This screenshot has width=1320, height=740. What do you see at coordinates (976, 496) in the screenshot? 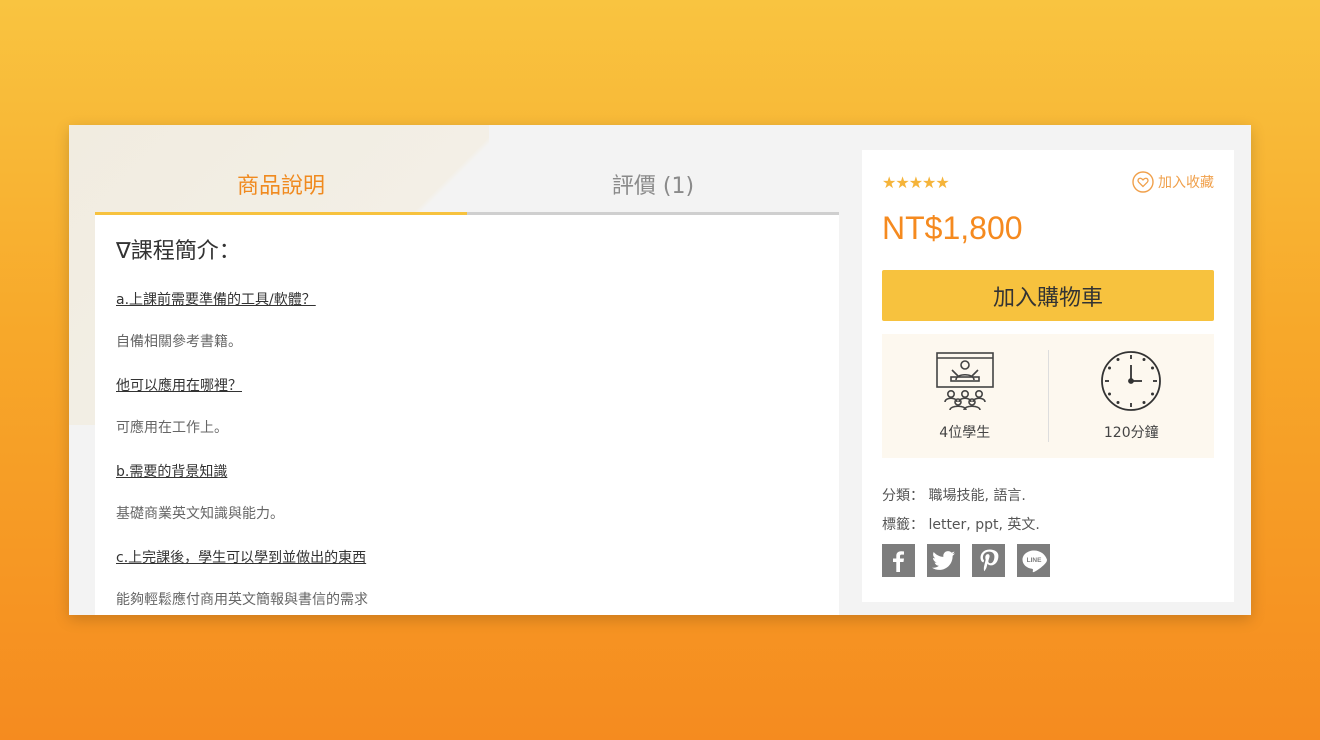
I see `category-values: 職場技能, 語言.` at bounding box center [976, 496].